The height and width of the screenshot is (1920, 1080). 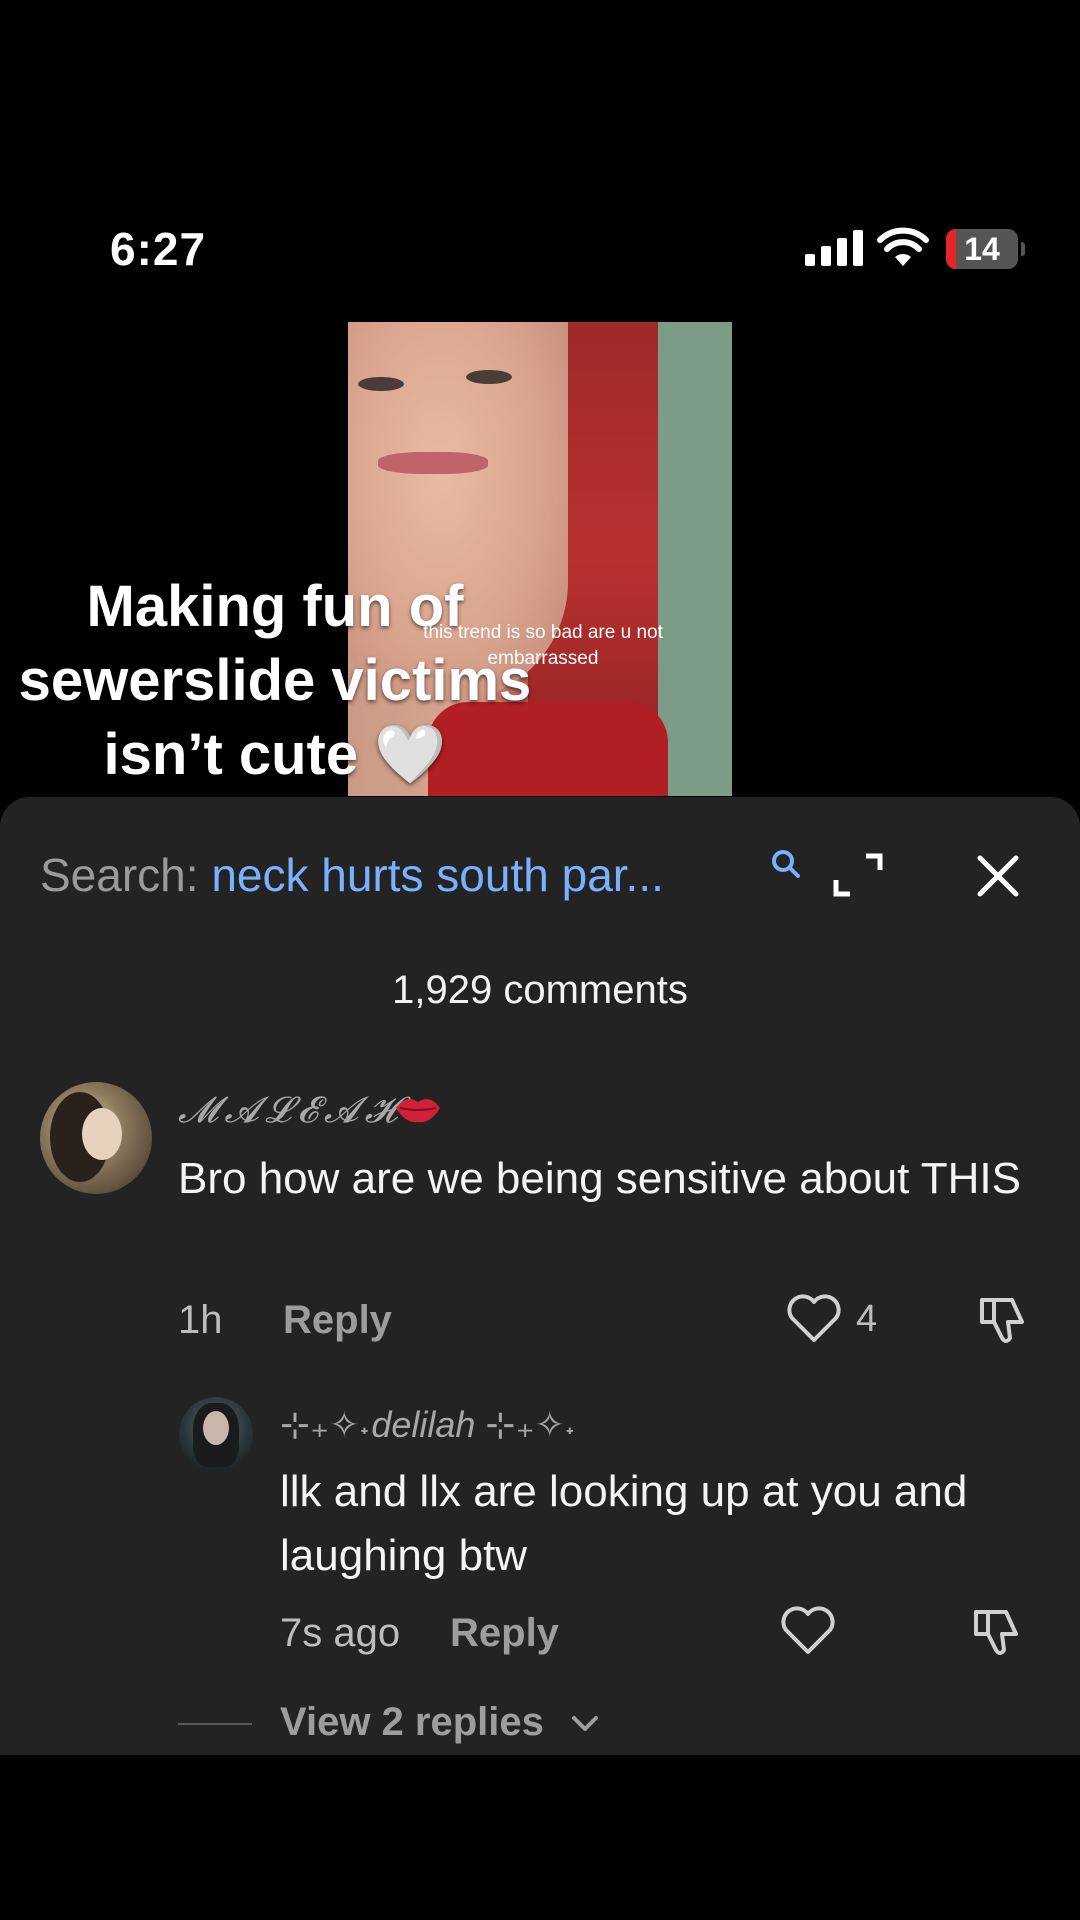 I want to click on wifi-icon, so click(x=903, y=246).